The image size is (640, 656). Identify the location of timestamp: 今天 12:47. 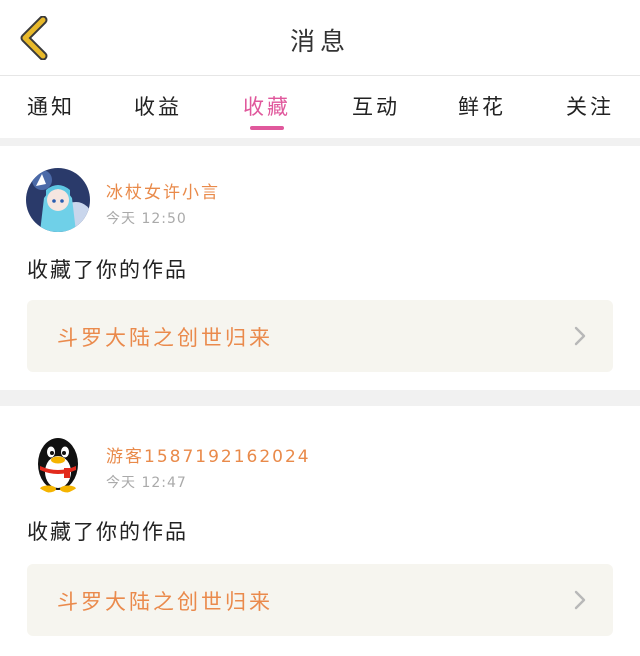
(146, 483).